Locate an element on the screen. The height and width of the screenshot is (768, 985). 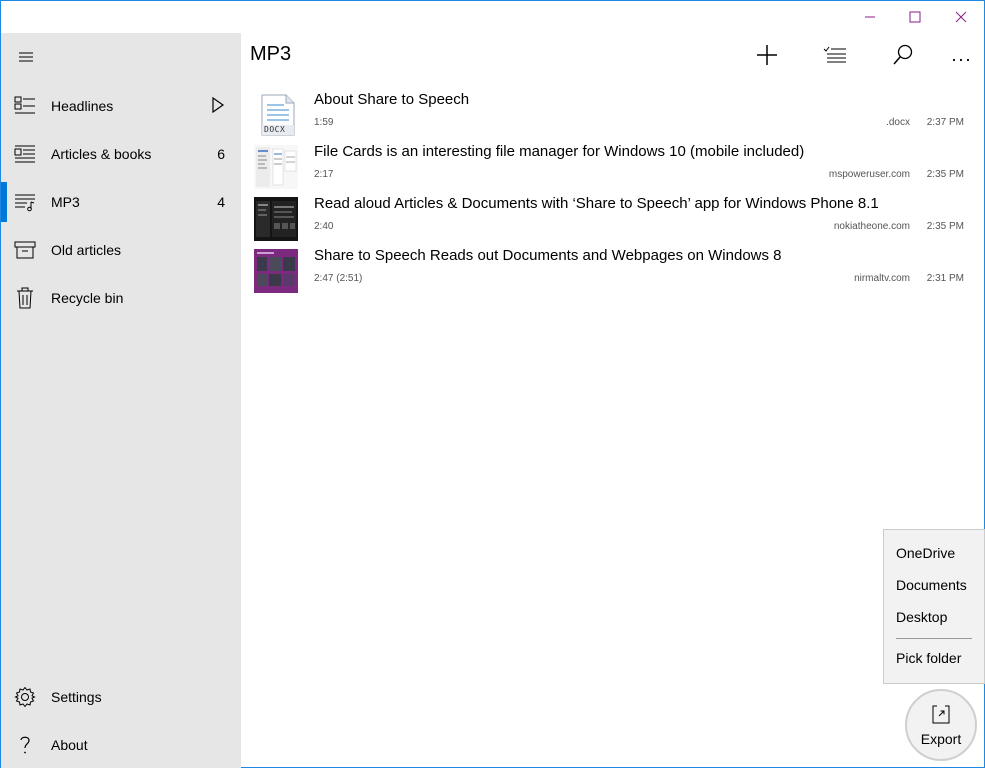
maximize-button is located at coordinates (915, 17).